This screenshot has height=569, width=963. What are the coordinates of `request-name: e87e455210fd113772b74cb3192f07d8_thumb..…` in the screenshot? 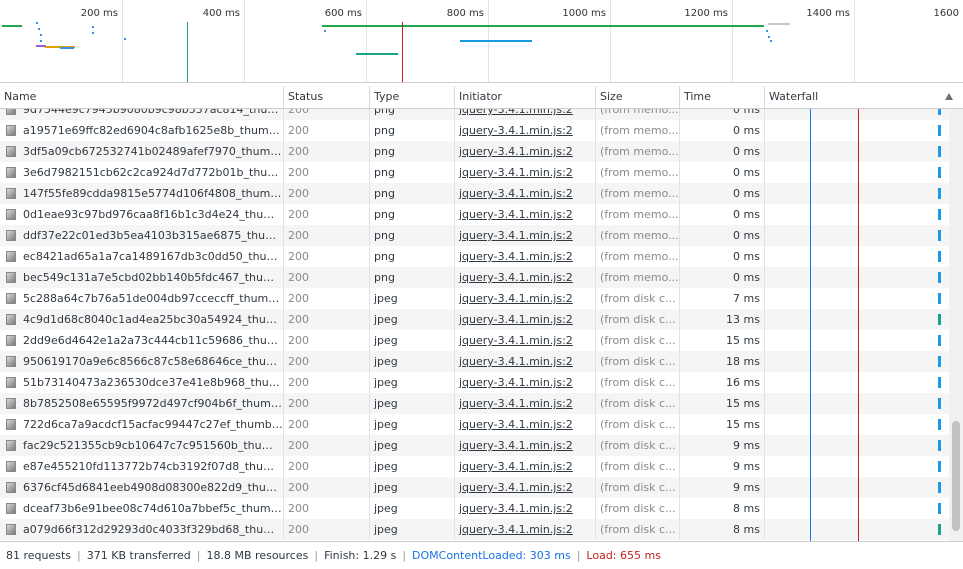 It's located at (153, 466).